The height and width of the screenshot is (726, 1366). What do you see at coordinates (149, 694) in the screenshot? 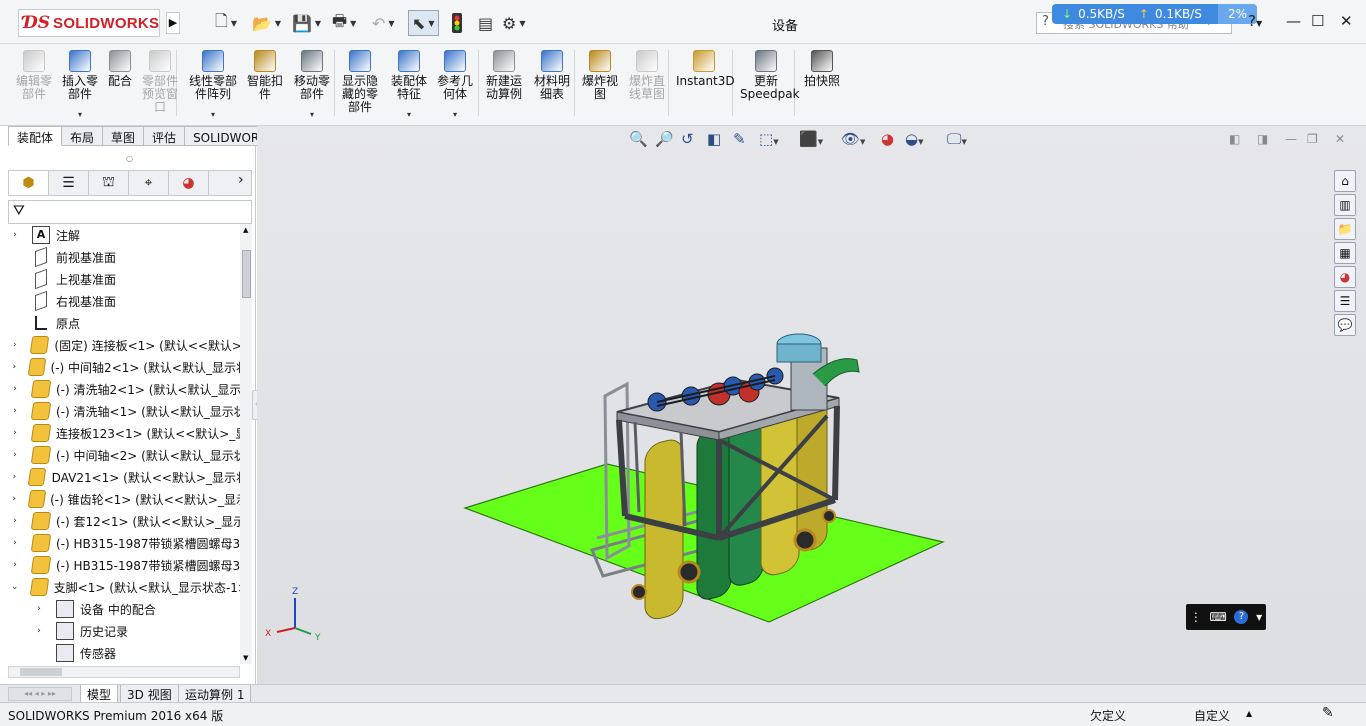
I see `tab-3d-views: 3D 视图` at bounding box center [149, 694].